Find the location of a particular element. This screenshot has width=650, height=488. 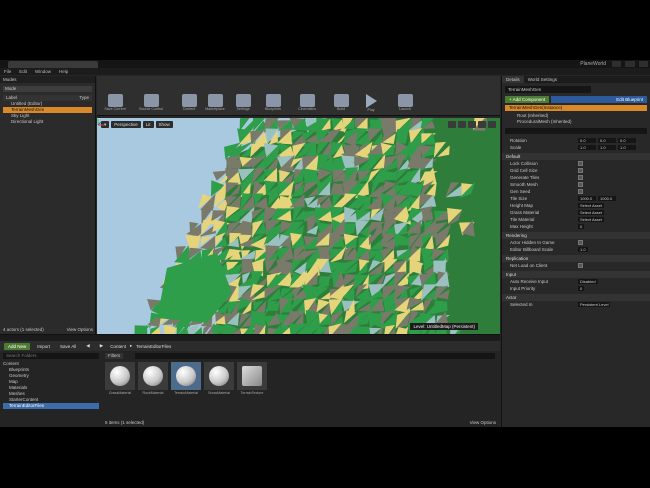

level-tab is located at coordinates (53, 64).